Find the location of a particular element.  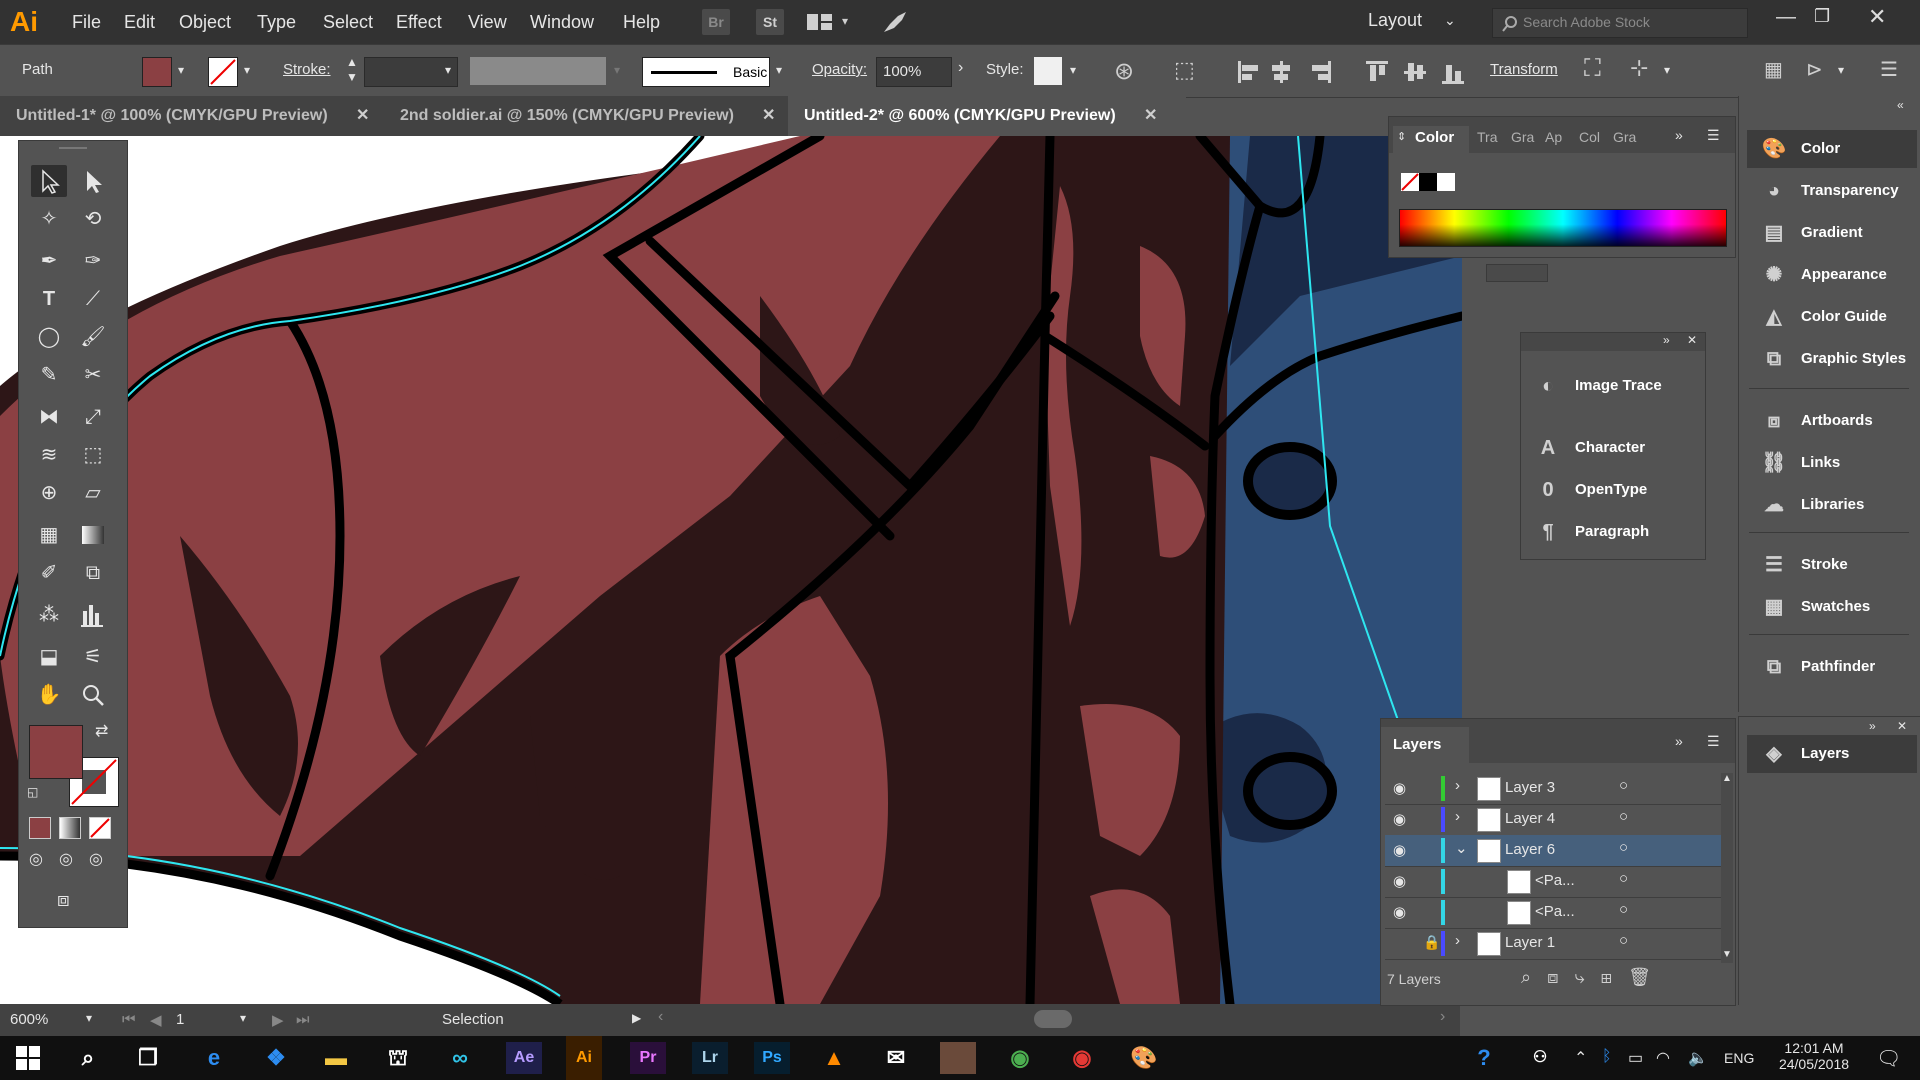

draw-behind-icon: ◎ is located at coordinates (66, 859).